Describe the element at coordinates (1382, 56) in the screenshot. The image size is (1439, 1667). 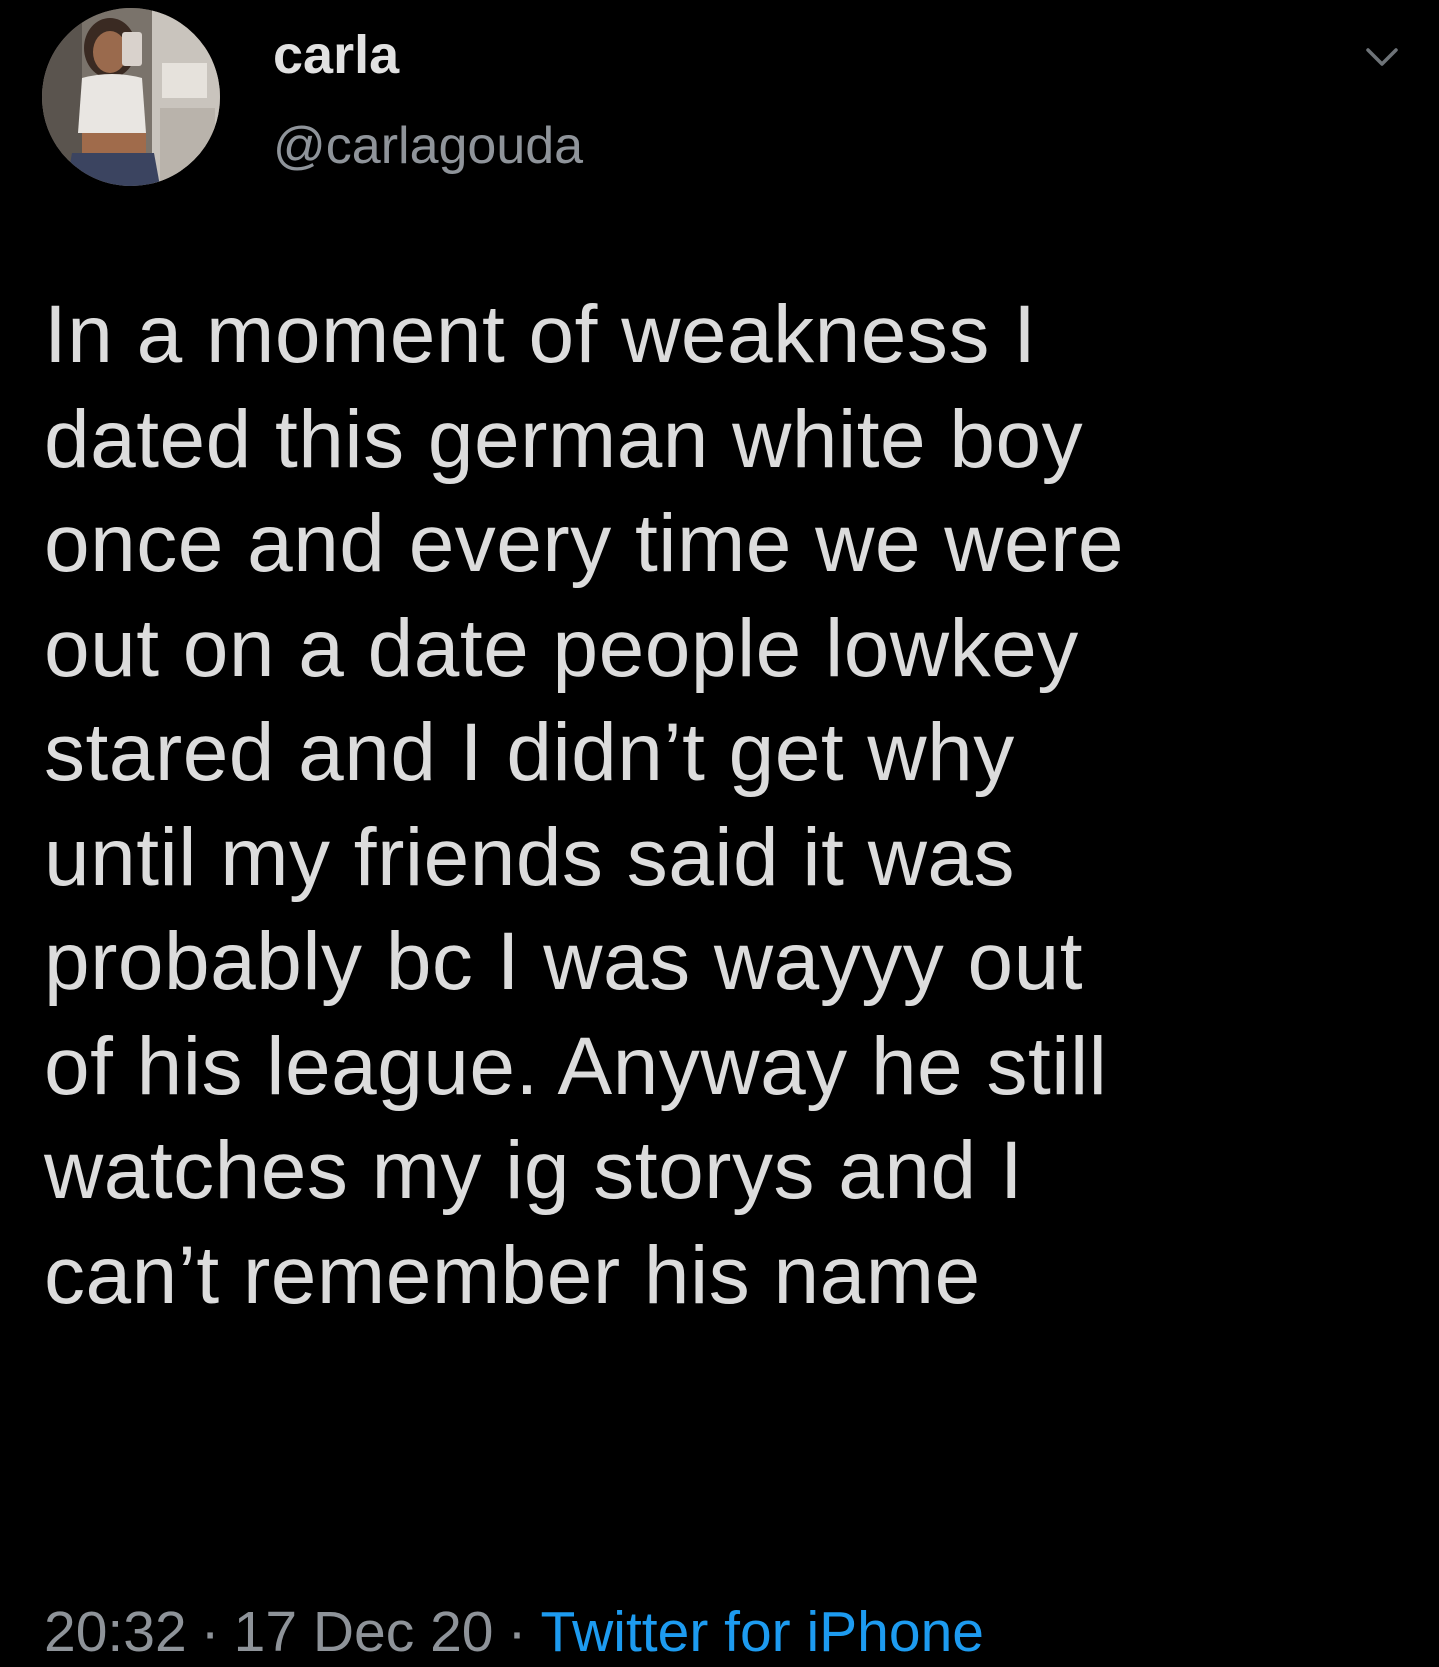
I see `chevron-down-icon` at that location.